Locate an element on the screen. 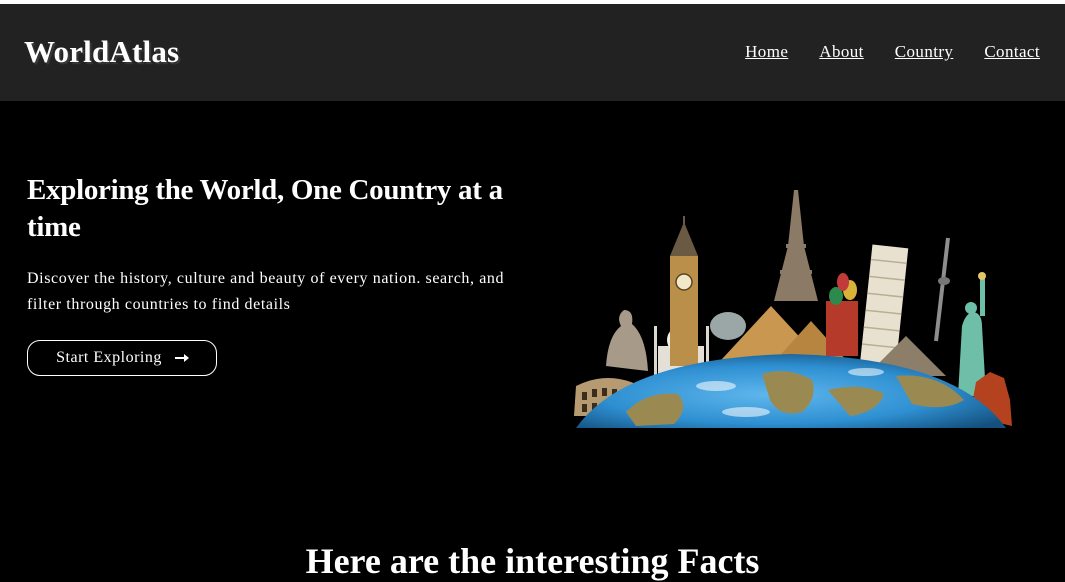  st-basil-cathedral-landmark is located at coordinates (842, 314).